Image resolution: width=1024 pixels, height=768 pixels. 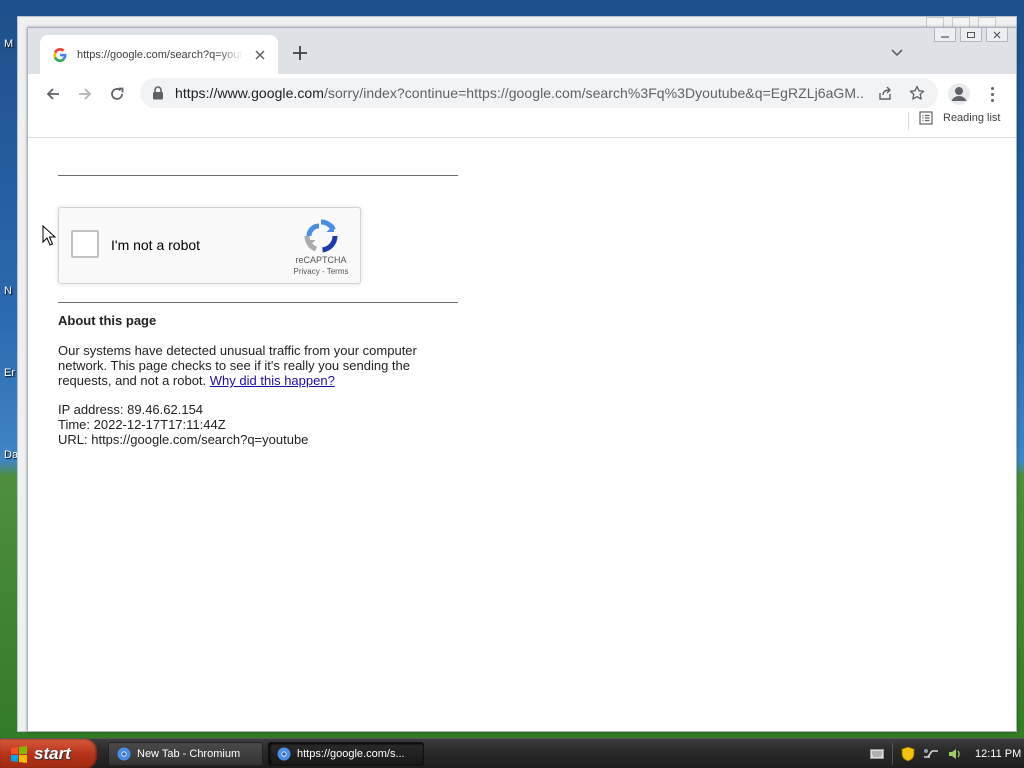 What do you see at coordinates (8, 44) in the screenshot?
I see `desktop-icon-label-1: M` at bounding box center [8, 44].